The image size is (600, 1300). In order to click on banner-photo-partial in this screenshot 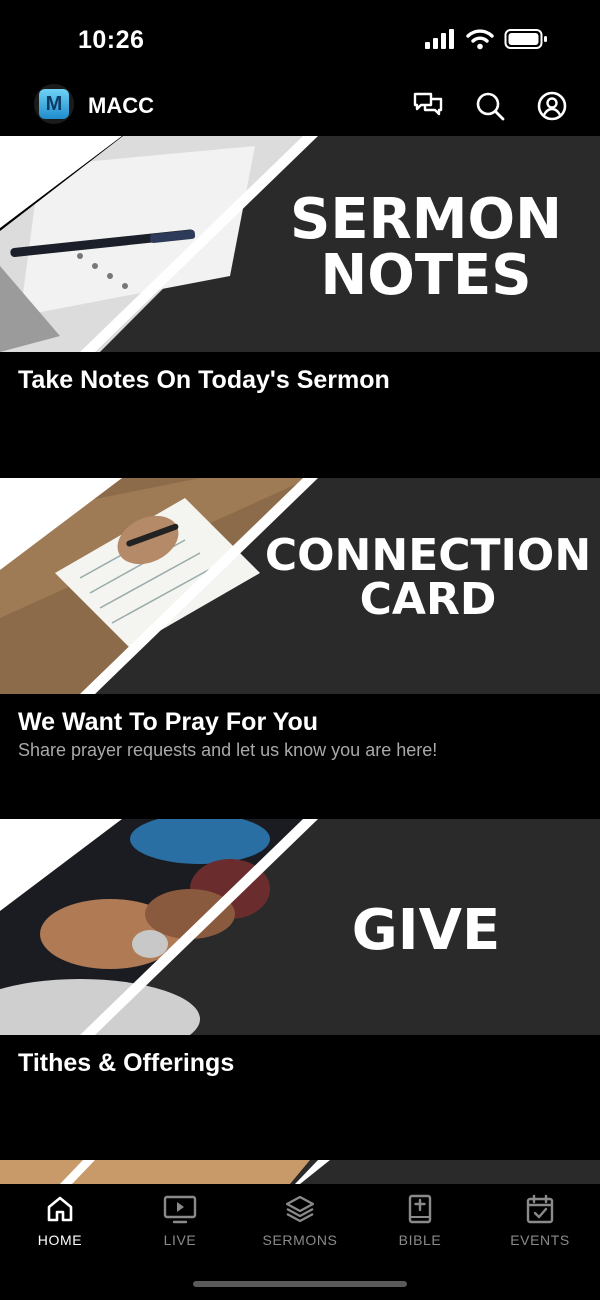, I will do `click(300, 1172)`.